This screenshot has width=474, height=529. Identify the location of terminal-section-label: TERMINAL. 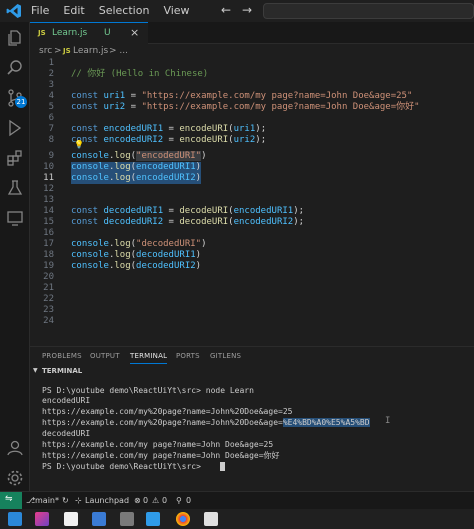
(62, 371).